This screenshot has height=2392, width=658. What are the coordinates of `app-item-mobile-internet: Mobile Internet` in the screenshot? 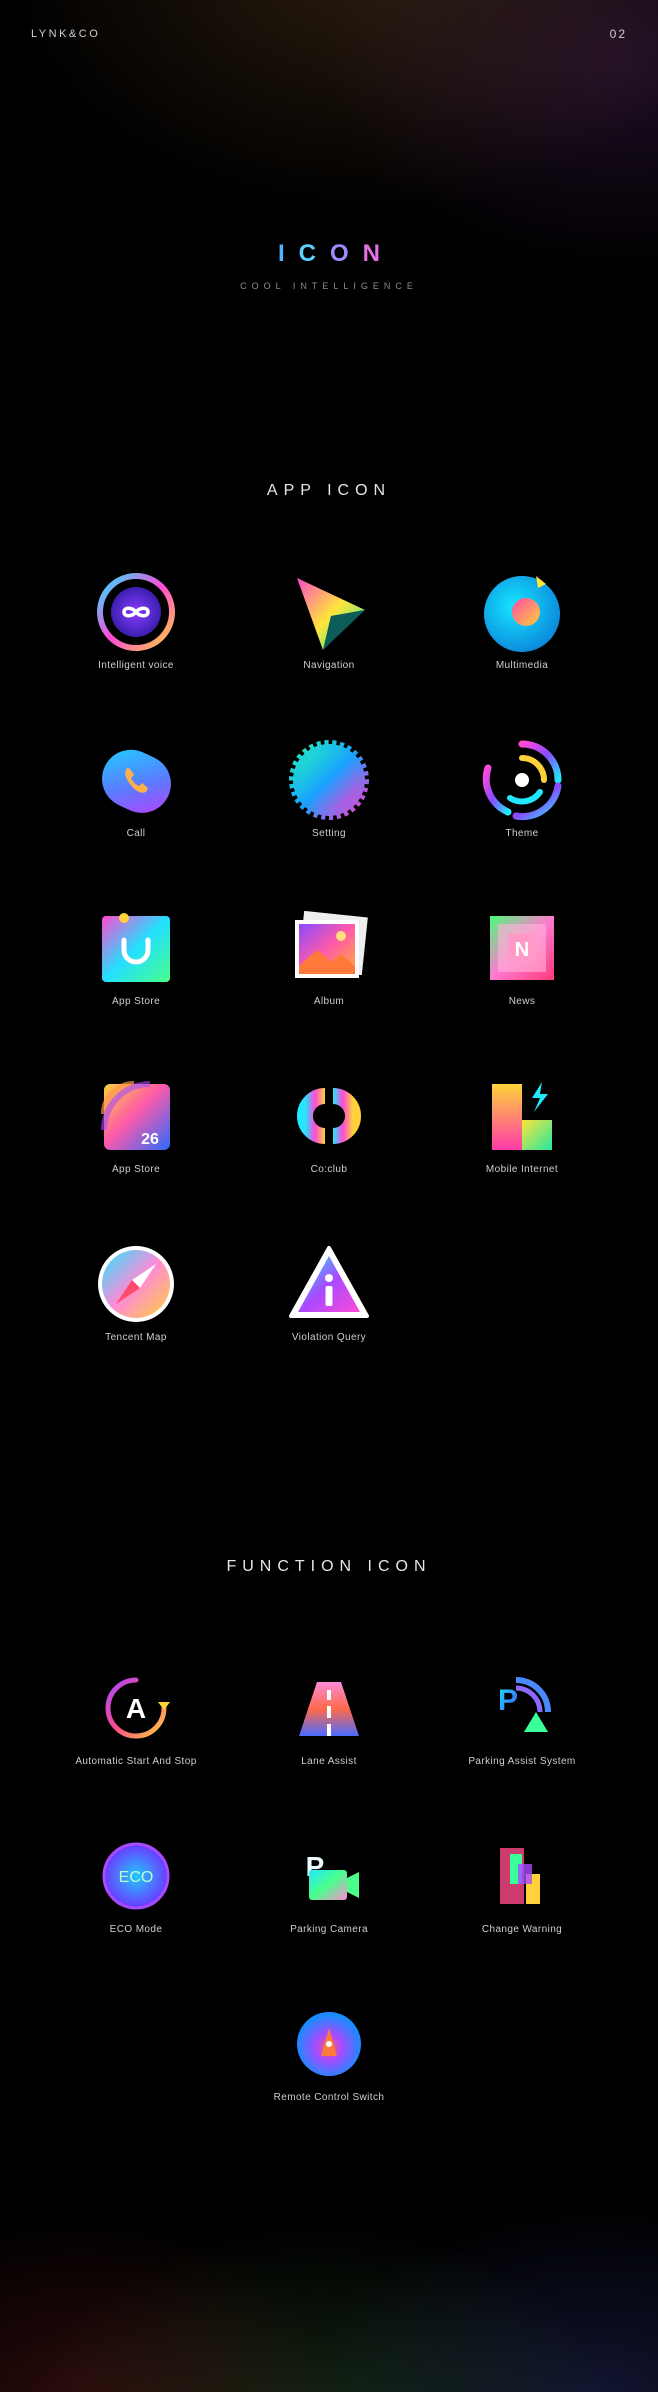 It's located at (522, 1124).